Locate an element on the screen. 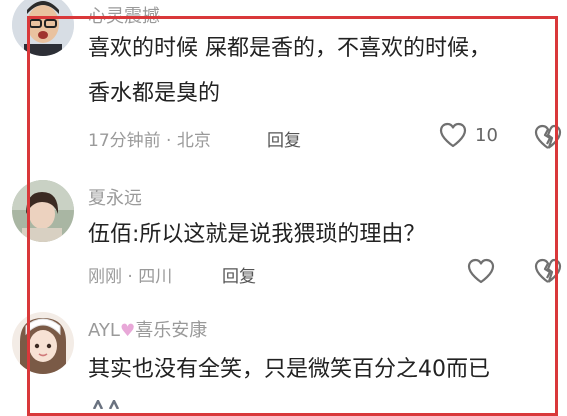  comment-text-line: 喜欢的时候 屎都是香的，不喜欢的时候， is located at coordinates (289, 48).